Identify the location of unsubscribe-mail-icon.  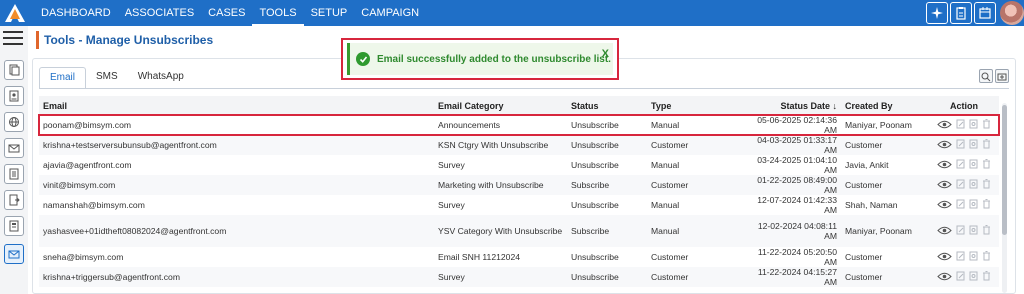
(14, 254).